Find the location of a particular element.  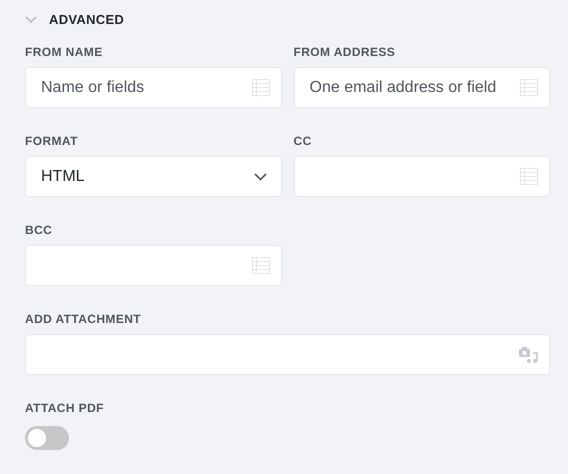

field-label: CC is located at coordinates (303, 141).